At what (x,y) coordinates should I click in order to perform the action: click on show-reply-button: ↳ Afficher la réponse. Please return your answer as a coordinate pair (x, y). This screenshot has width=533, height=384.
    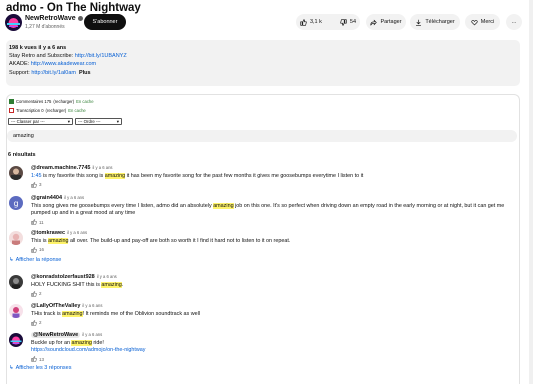
    Looking at the image, I should click on (35, 260).